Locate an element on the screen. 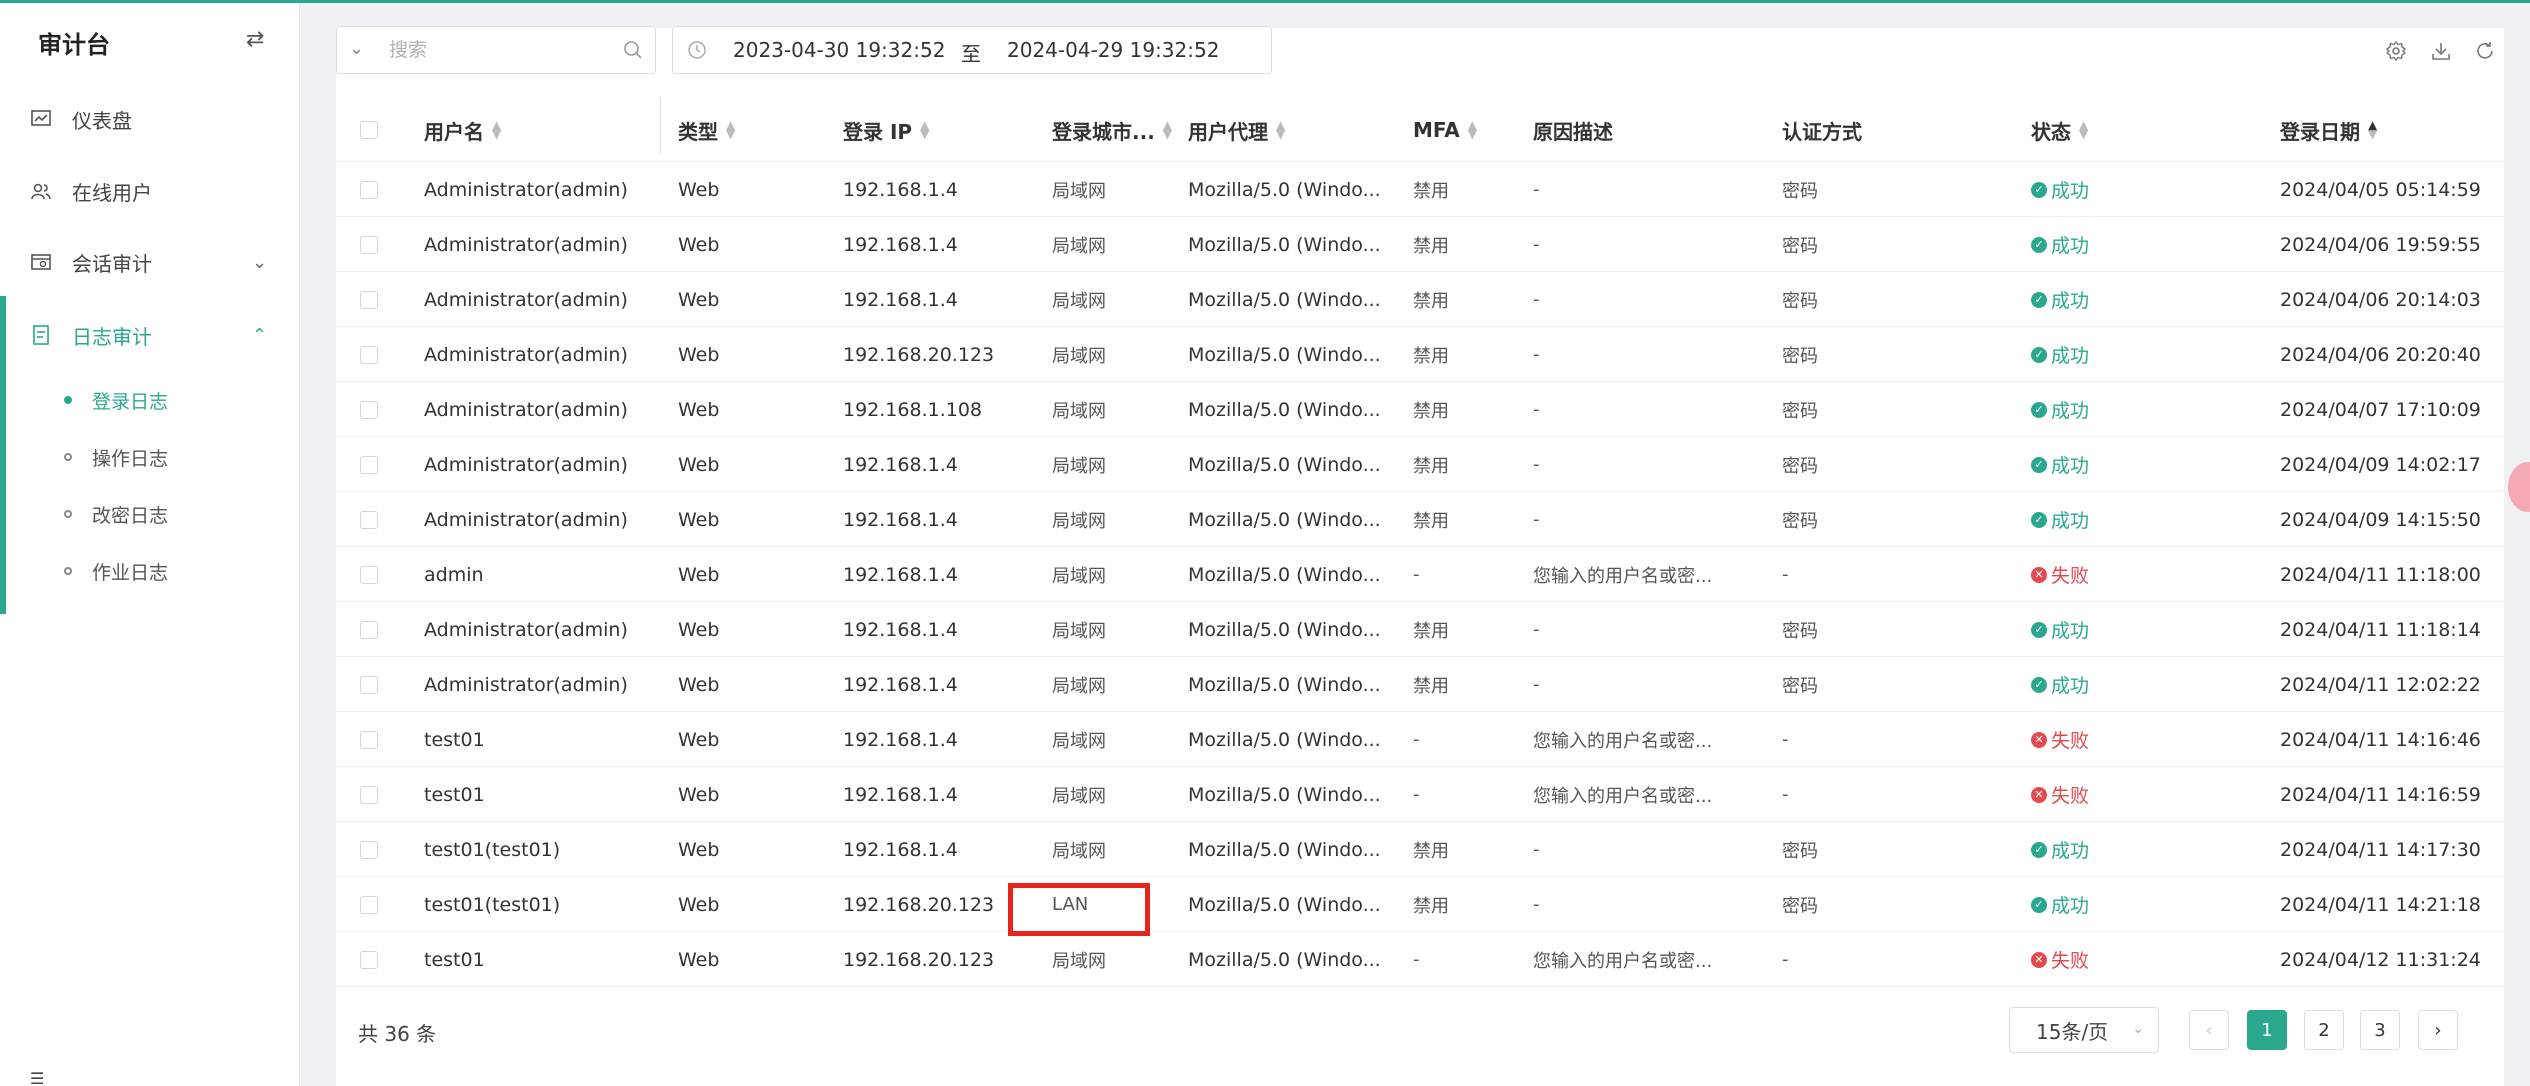 The height and width of the screenshot is (1086, 2530). sidebar-item-dashboard: 仪表盘 is located at coordinates (150, 119).